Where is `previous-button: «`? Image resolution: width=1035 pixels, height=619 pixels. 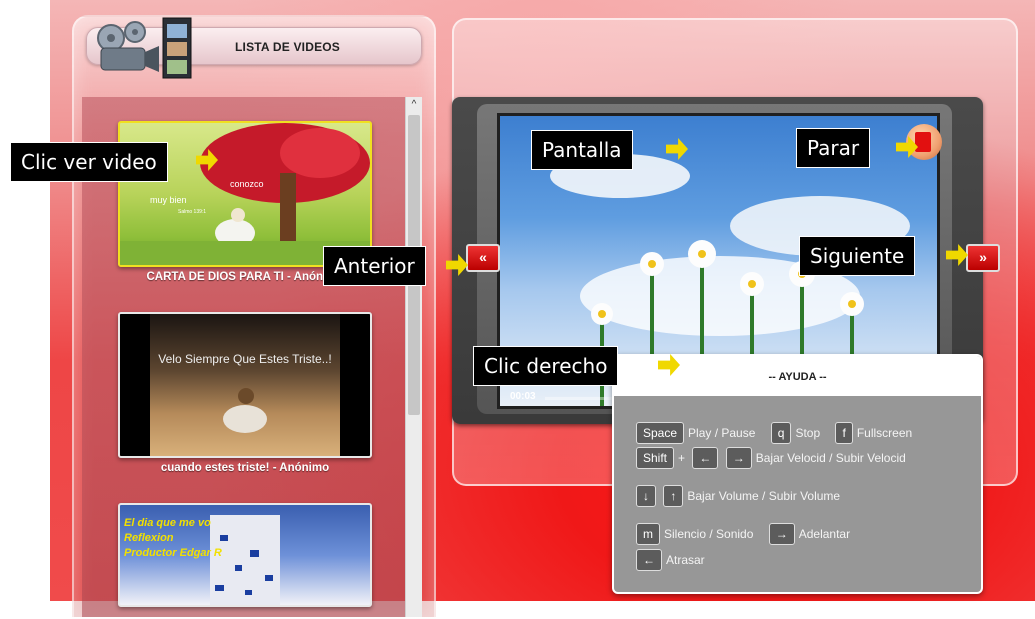
previous-button: « is located at coordinates (483, 258).